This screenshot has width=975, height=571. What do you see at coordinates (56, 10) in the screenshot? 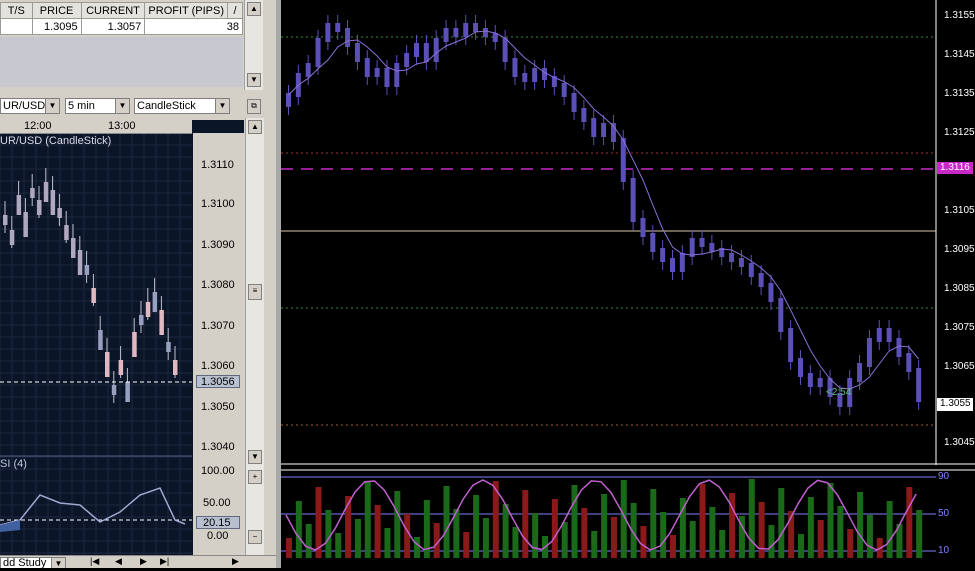
I see `col-price: PRICE` at bounding box center [56, 10].